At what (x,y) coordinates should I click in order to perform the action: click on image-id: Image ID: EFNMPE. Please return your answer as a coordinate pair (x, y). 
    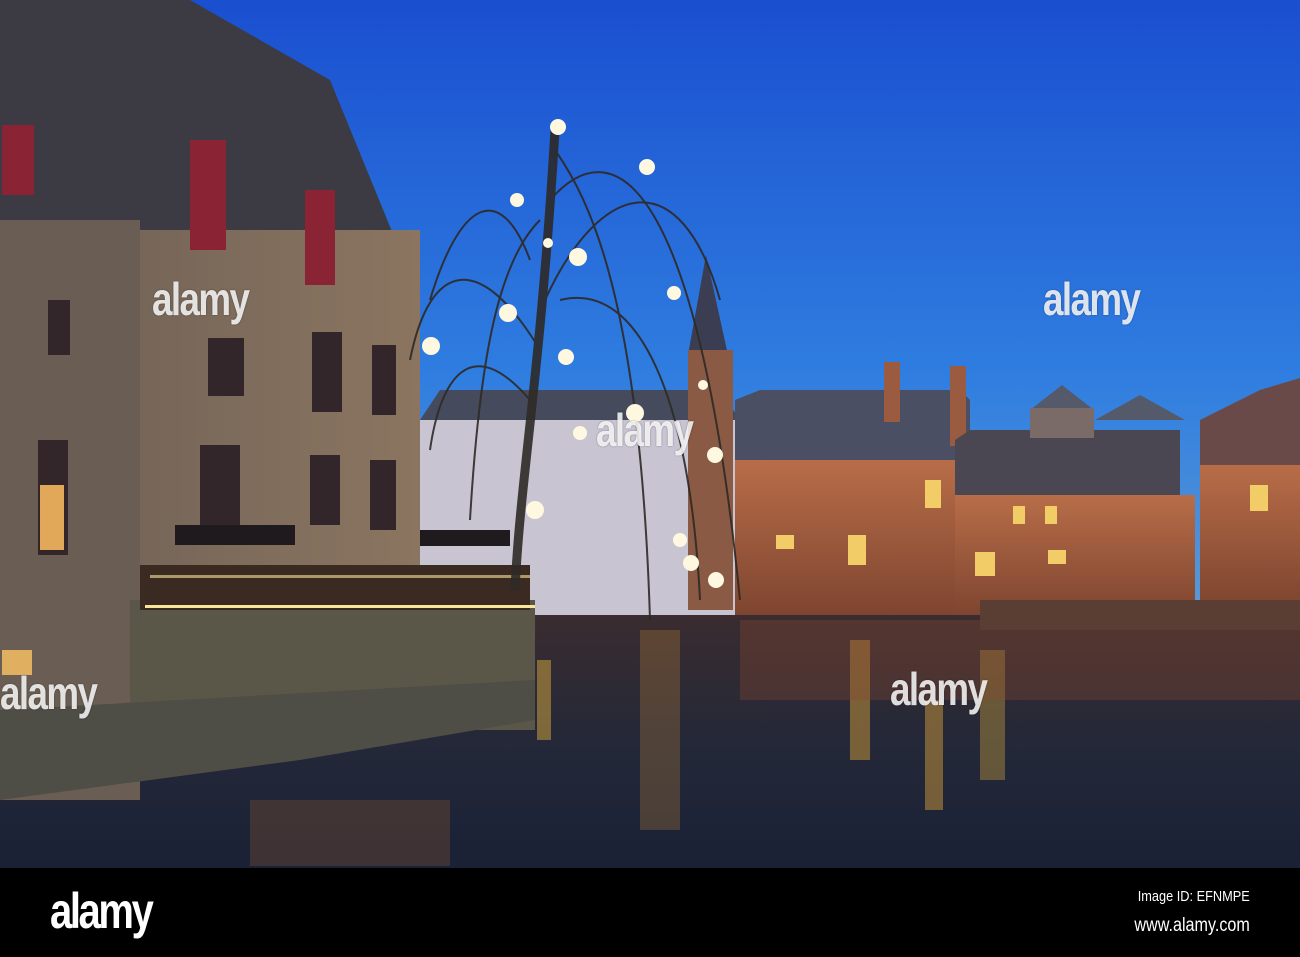
    Looking at the image, I should click on (1194, 896).